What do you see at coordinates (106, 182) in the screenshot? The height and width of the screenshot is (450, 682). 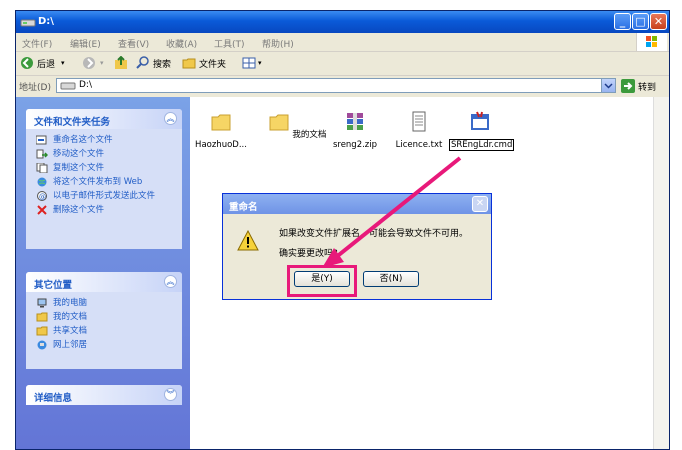 I see `task-publish-web: 将这个文件发布到 Web` at bounding box center [106, 182].